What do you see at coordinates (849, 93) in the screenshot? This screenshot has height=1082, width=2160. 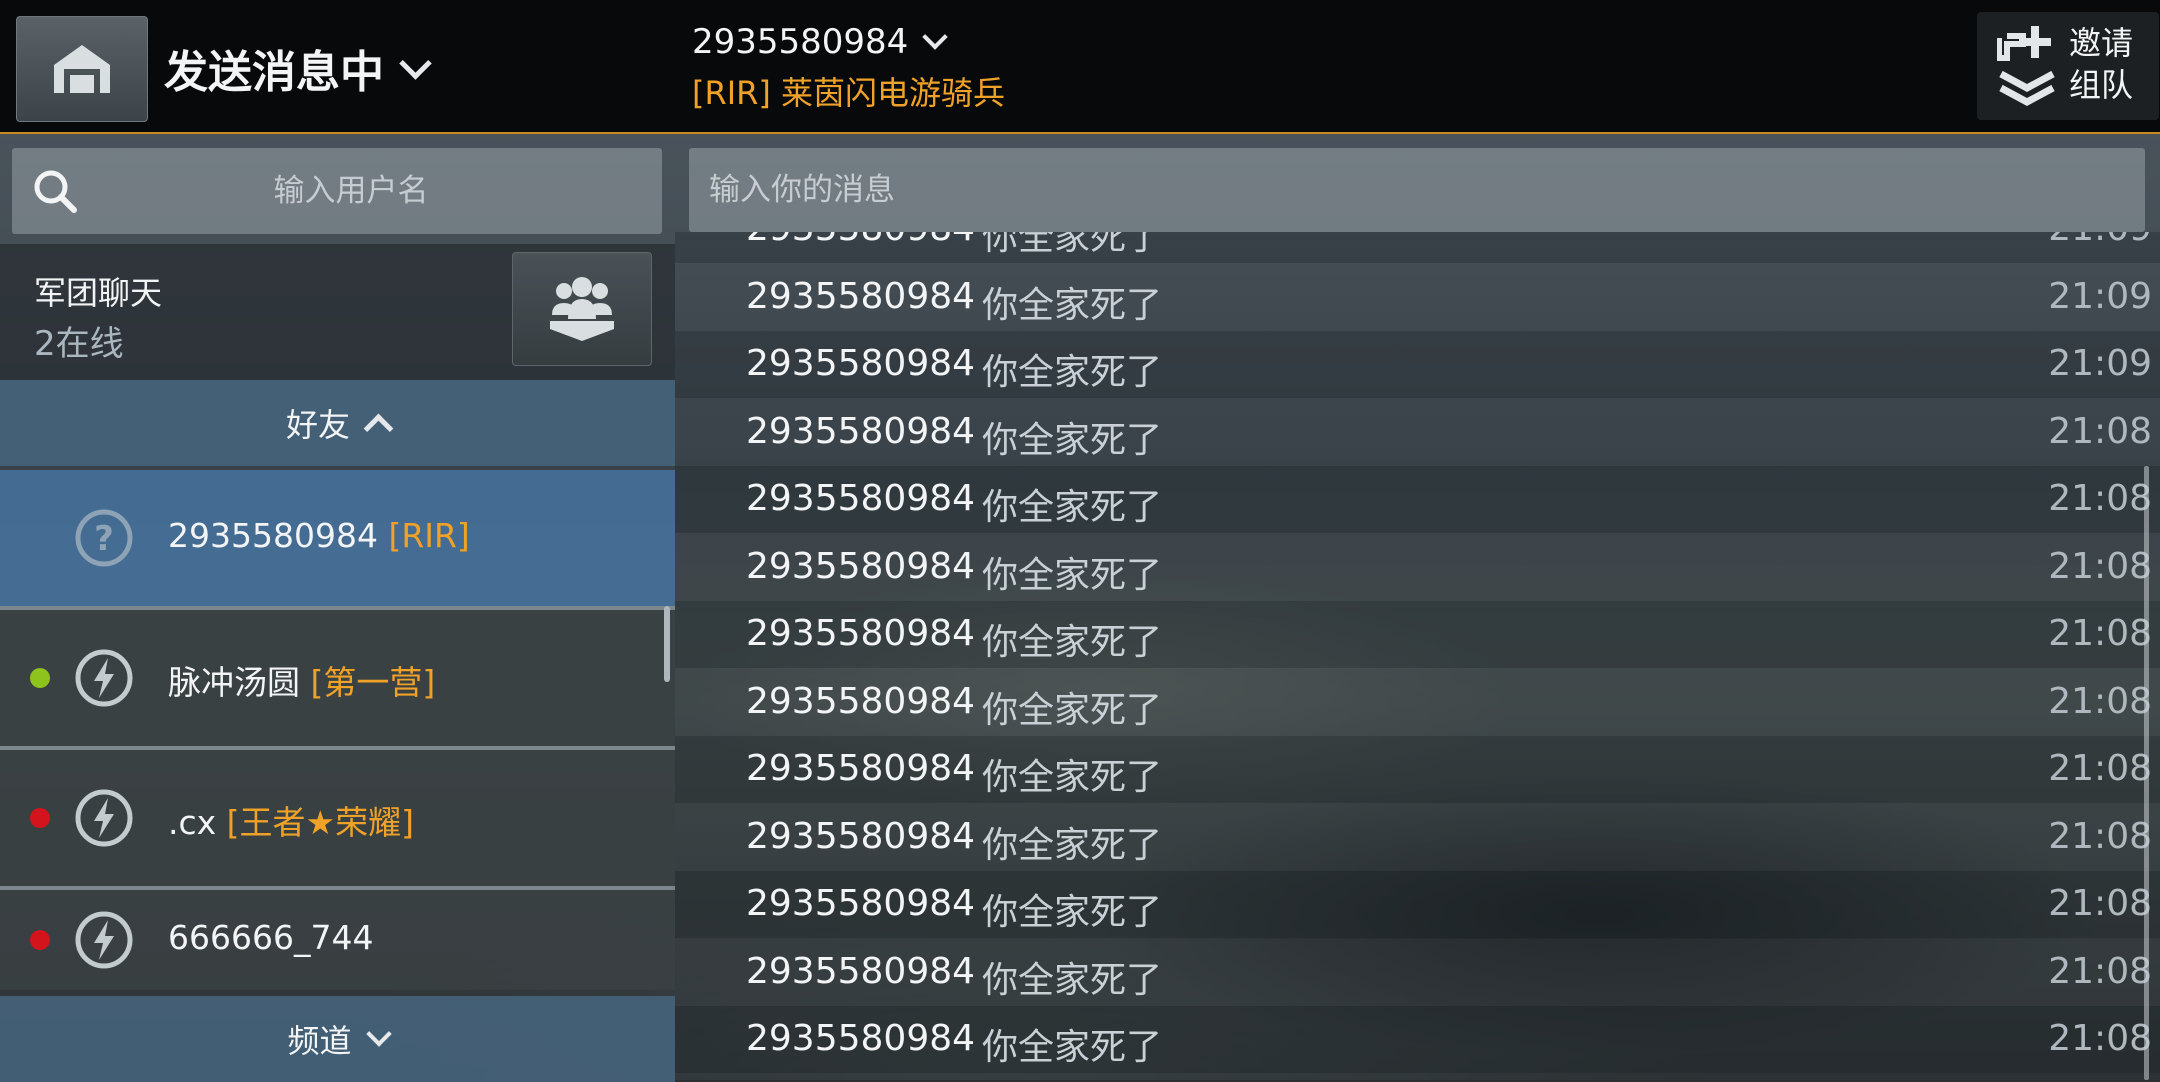 I see `contact-clan: [RIR] 莱茵闪电游骑兵` at bounding box center [849, 93].